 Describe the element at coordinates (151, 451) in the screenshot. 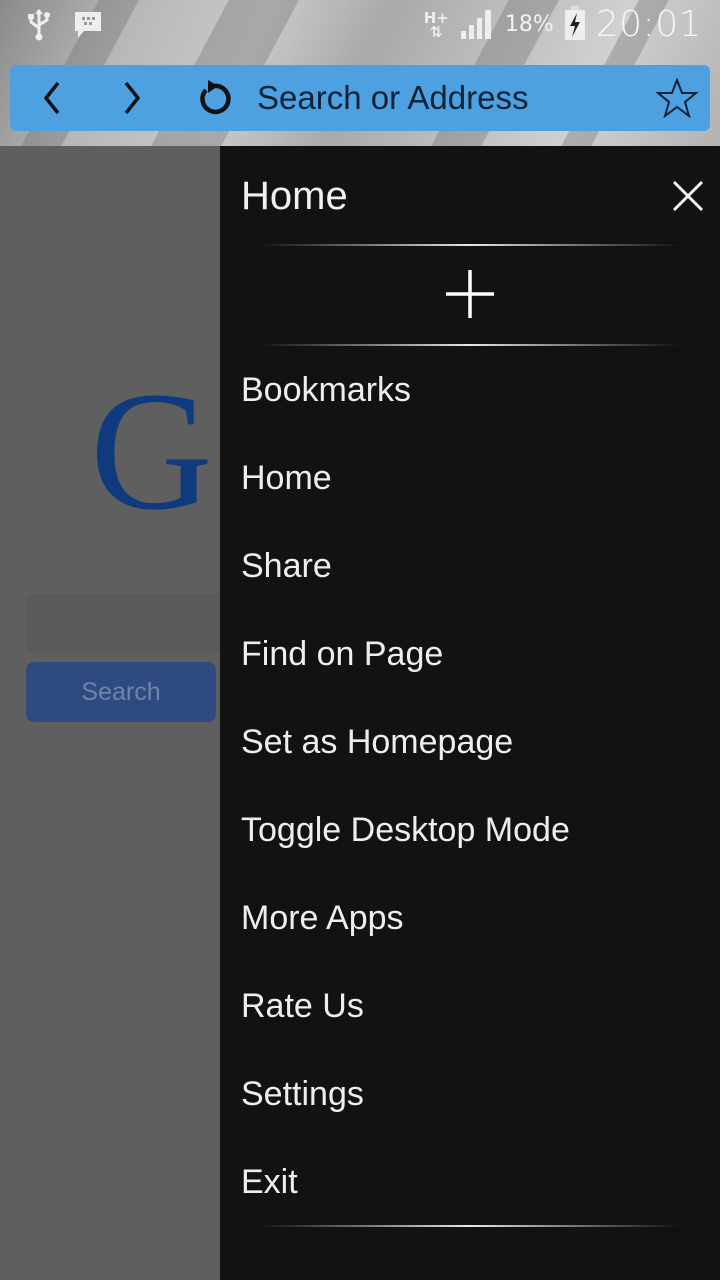

I see `google-logo: G` at that location.